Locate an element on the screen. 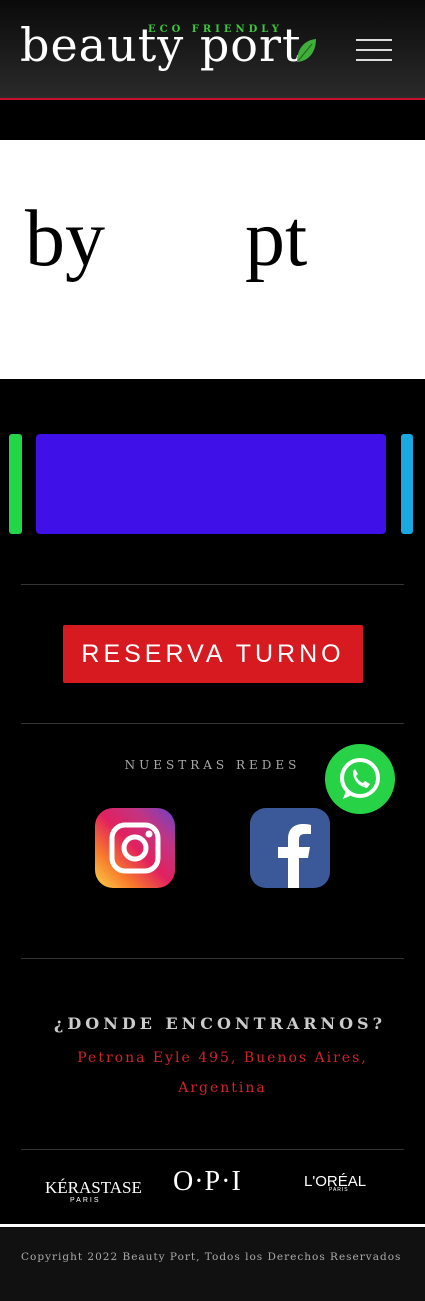 The height and width of the screenshot is (1301, 425). kerastase-logo-sub: PARIS is located at coordinates (85, 1200).